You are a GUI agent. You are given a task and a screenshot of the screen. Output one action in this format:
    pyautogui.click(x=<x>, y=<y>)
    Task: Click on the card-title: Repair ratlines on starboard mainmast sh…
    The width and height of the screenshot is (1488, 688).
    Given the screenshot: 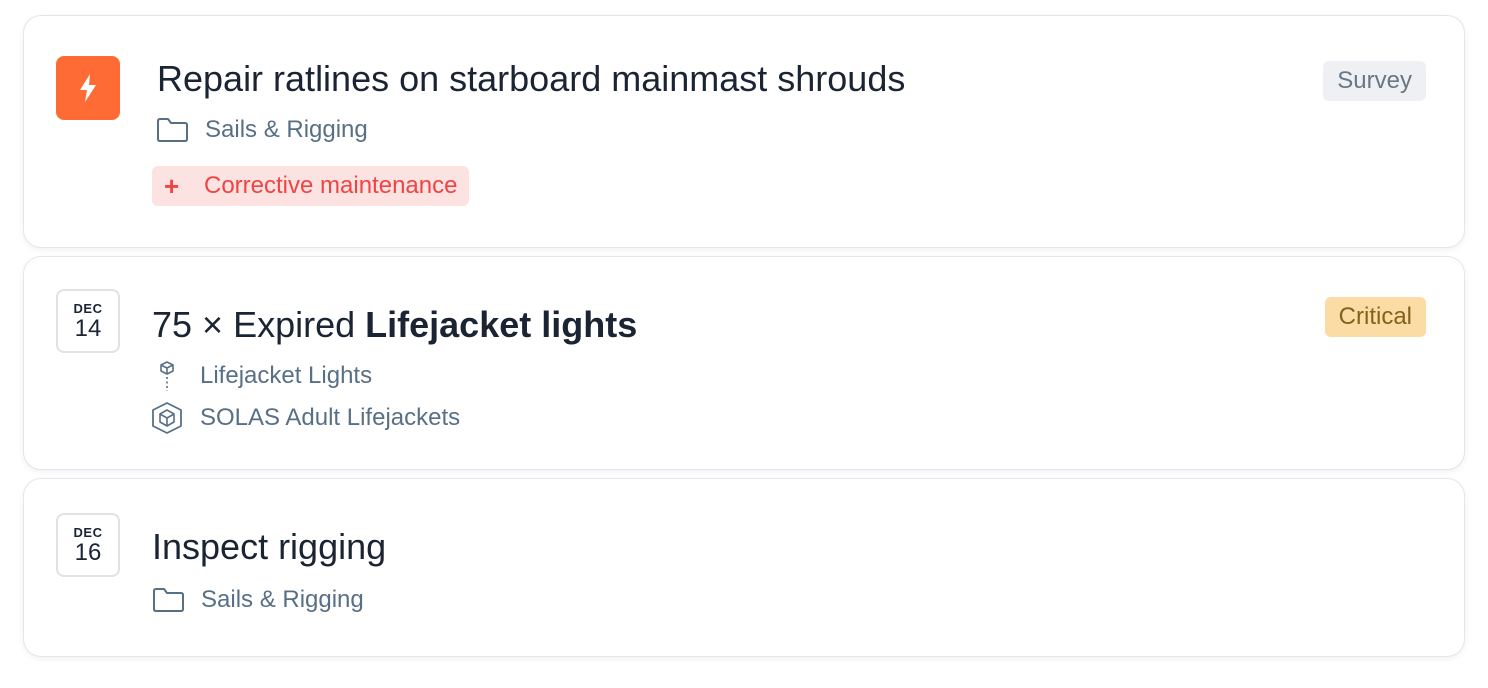 What is the action you would take?
    pyautogui.click(x=531, y=78)
    